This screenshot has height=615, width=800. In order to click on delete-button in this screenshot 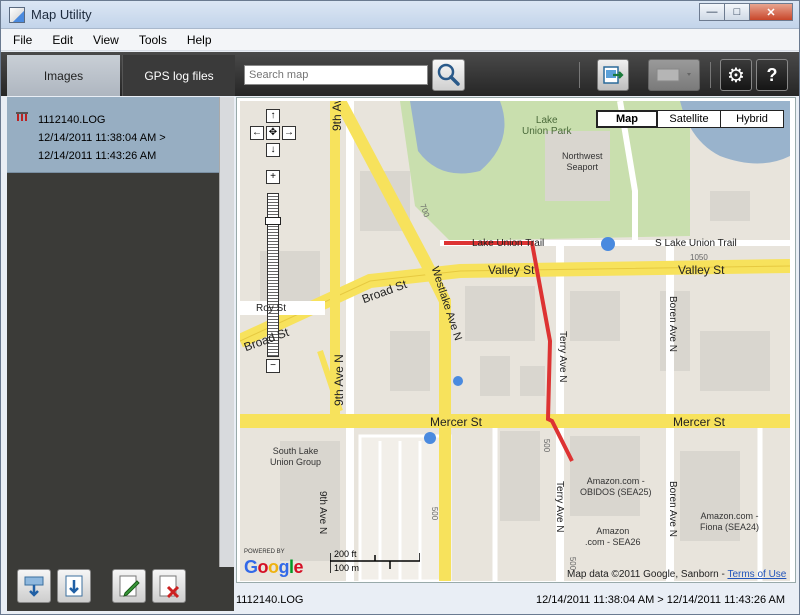, I will do `click(169, 586)`.